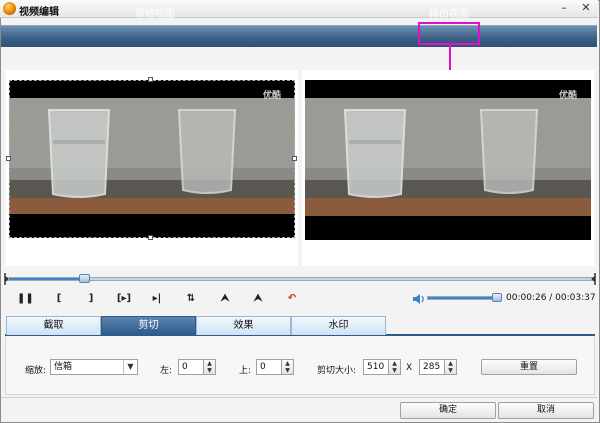  What do you see at coordinates (568, 96) in the screenshot?
I see `output-watermark: 优酷` at bounding box center [568, 96].